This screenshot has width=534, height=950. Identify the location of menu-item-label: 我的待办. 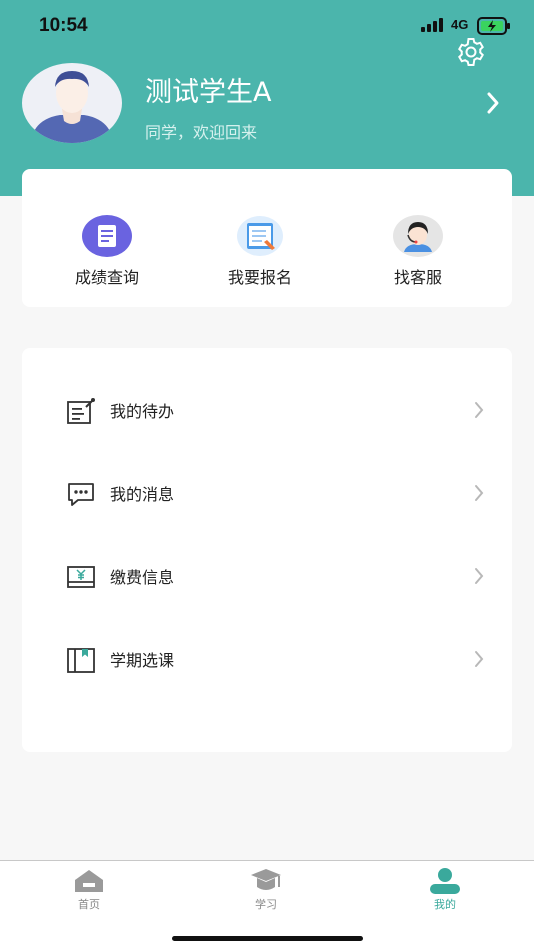
(142, 411).